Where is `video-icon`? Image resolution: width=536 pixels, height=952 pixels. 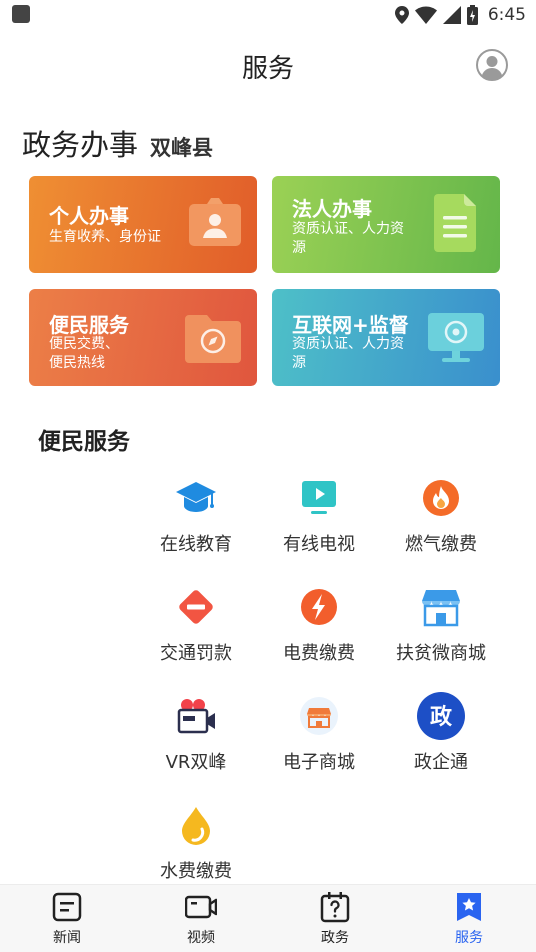
video-icon is located at coordinates (201, 907).